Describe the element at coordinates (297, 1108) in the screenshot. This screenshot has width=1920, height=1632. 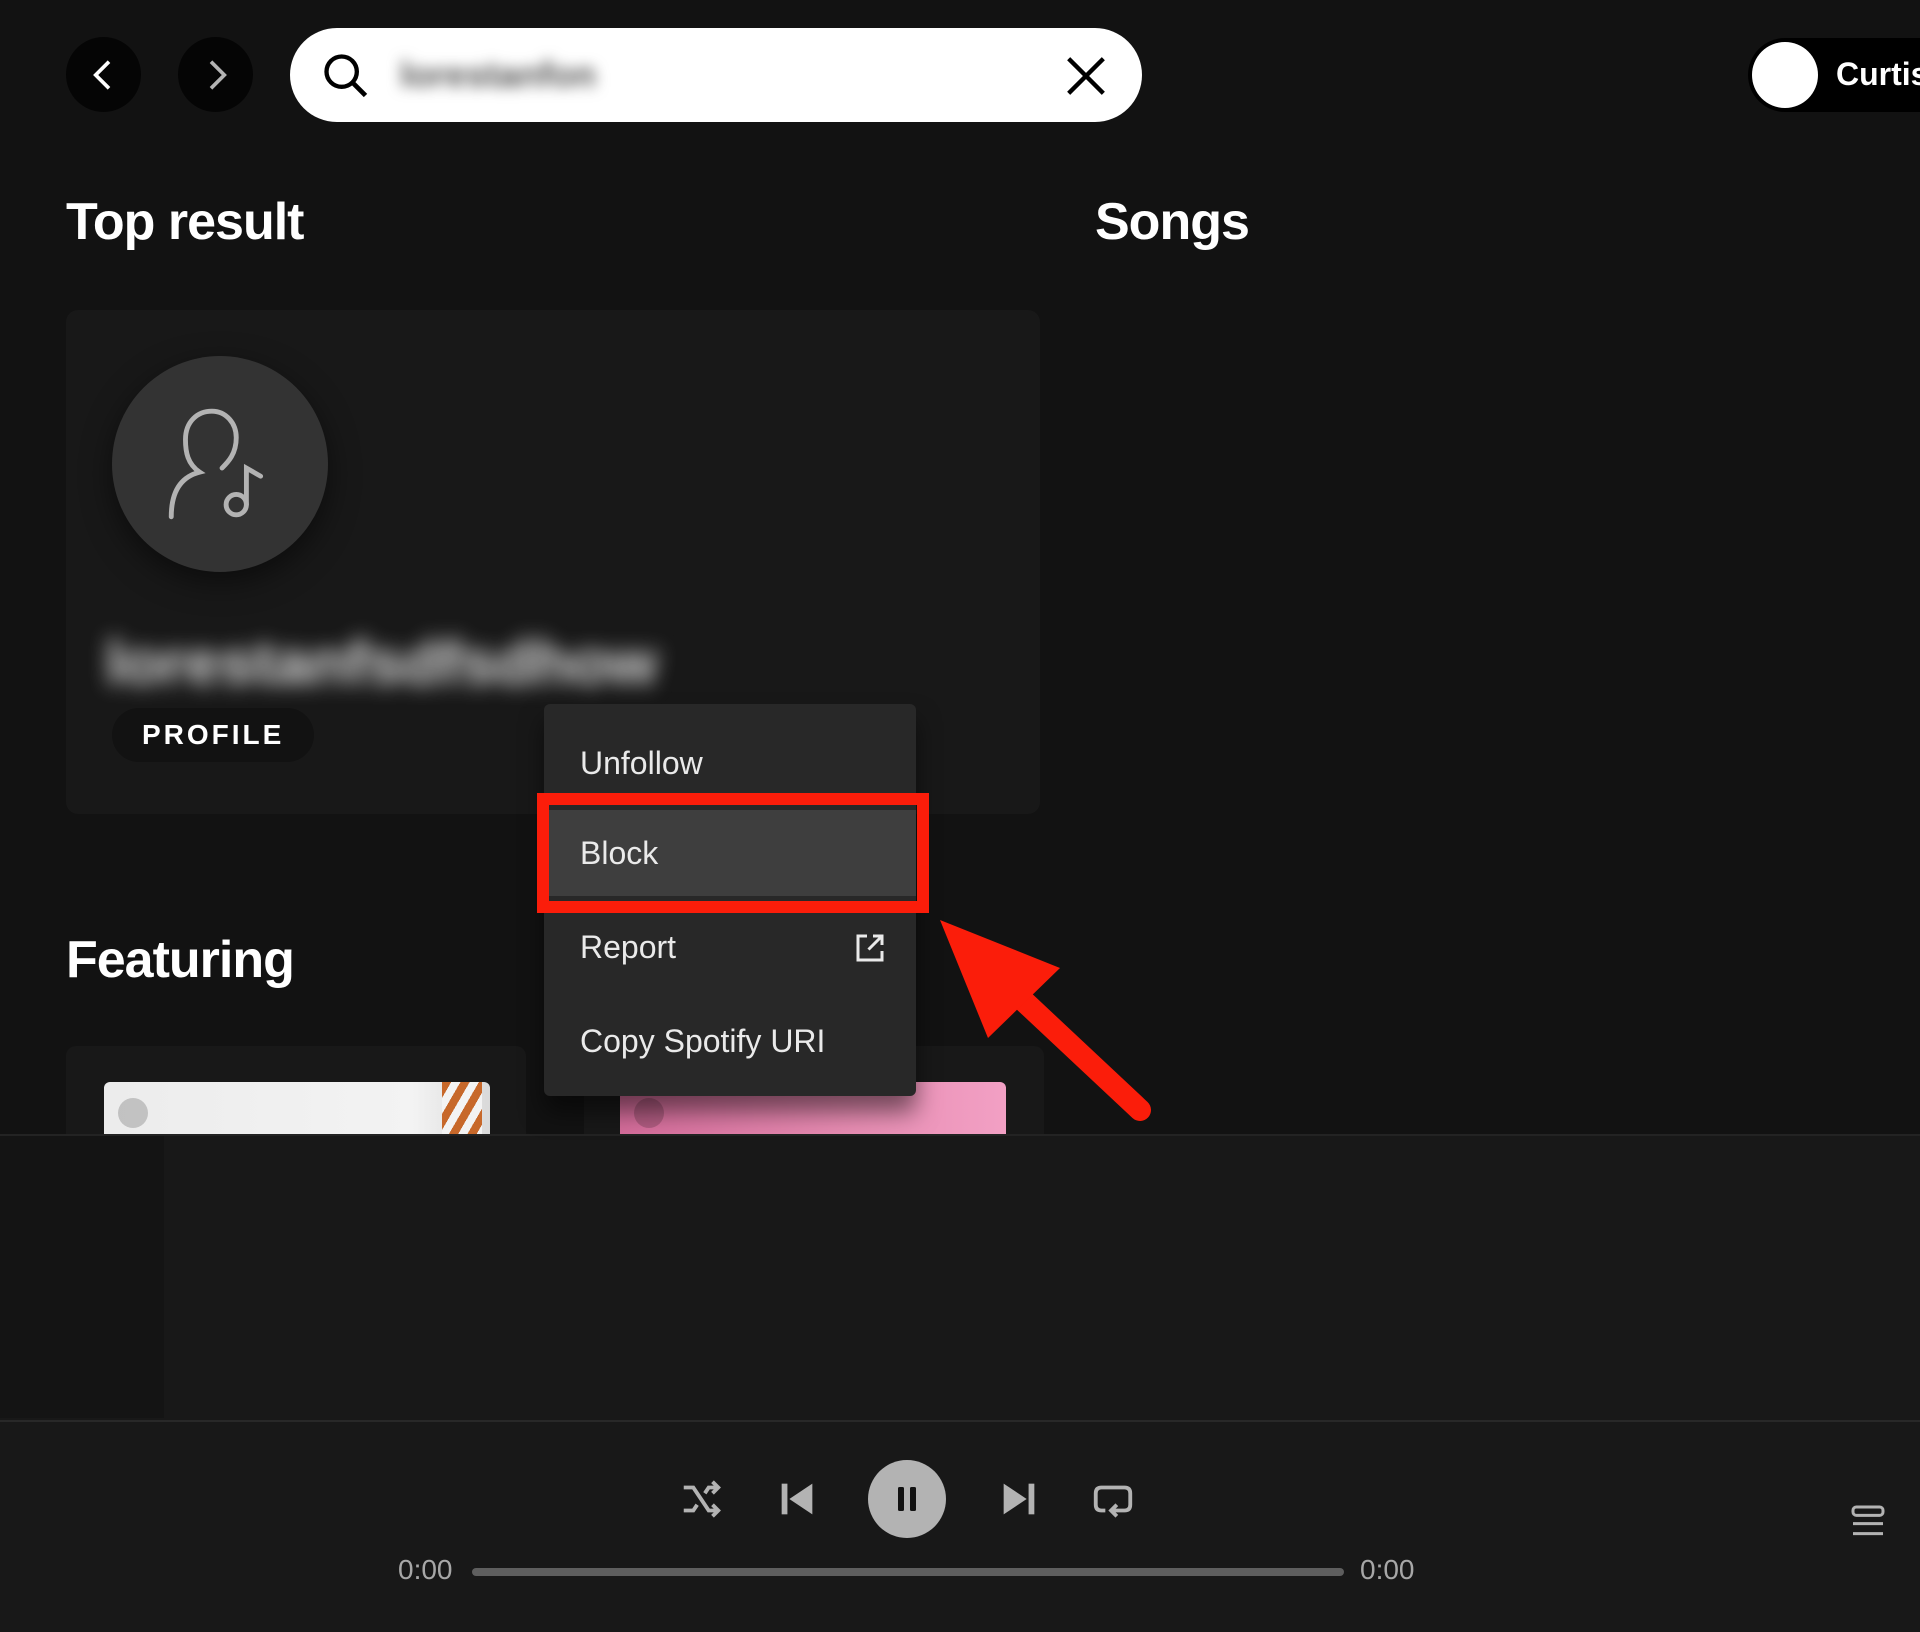
I see `playlist-cover` at that location.